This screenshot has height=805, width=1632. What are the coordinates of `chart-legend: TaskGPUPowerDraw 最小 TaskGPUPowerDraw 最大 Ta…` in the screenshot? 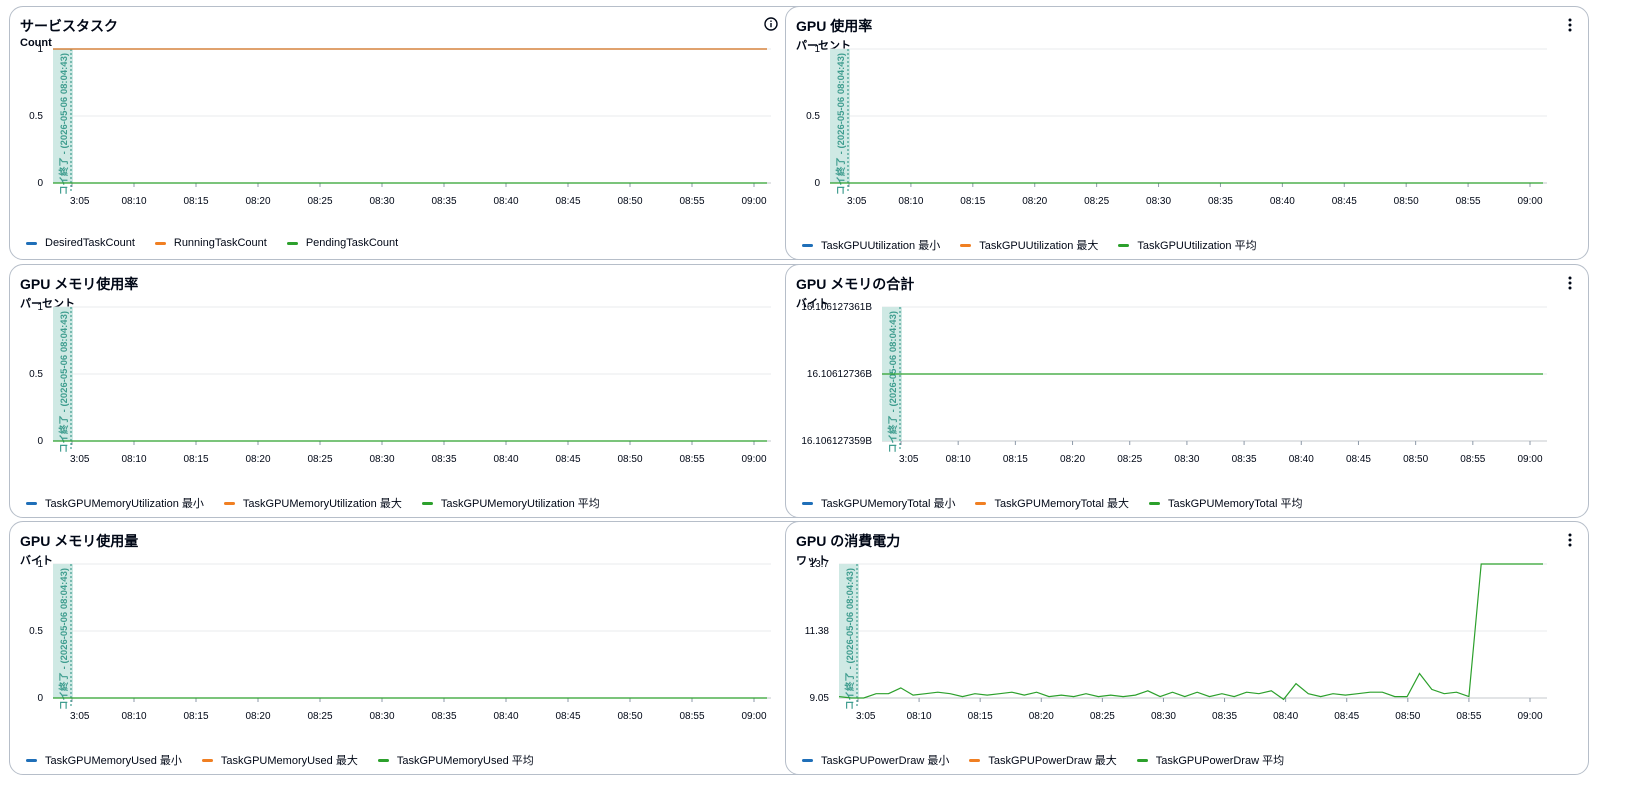 It's located at (1043, 760).